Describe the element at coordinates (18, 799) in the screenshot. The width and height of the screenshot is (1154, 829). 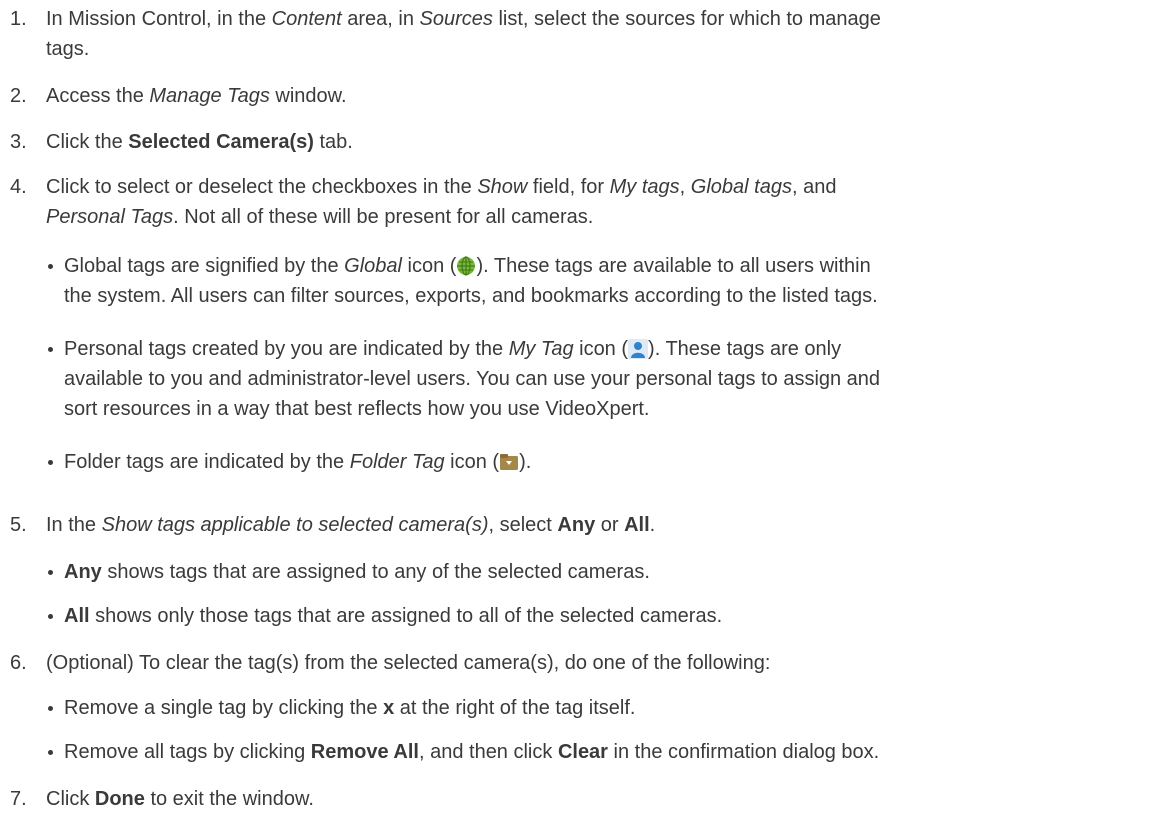
I see `step-number: 7.` at that location.